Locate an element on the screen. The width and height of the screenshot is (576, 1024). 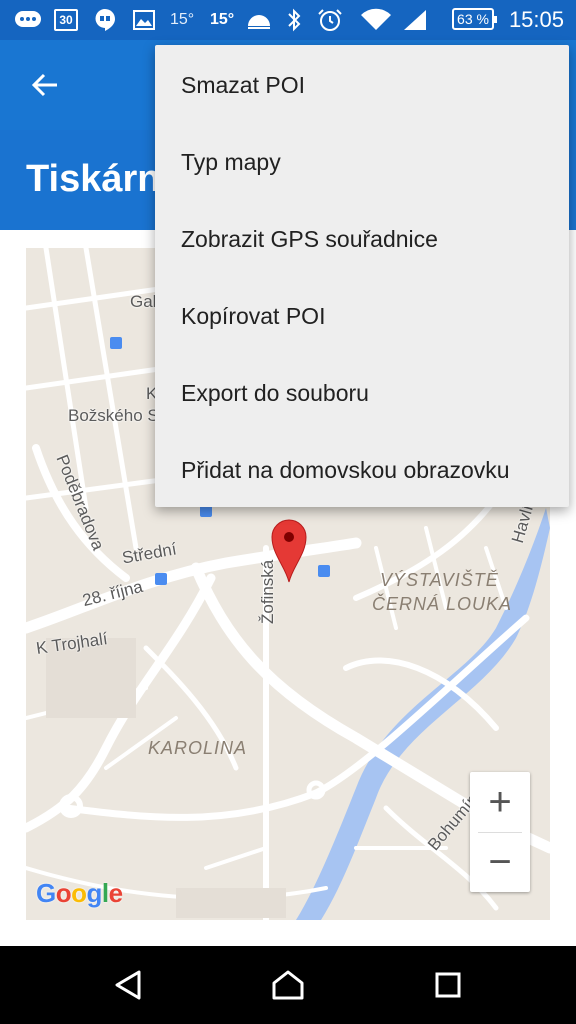
status-bar: 30 15° 15° 63 % 15:05 is located at coordinates (288, 20).